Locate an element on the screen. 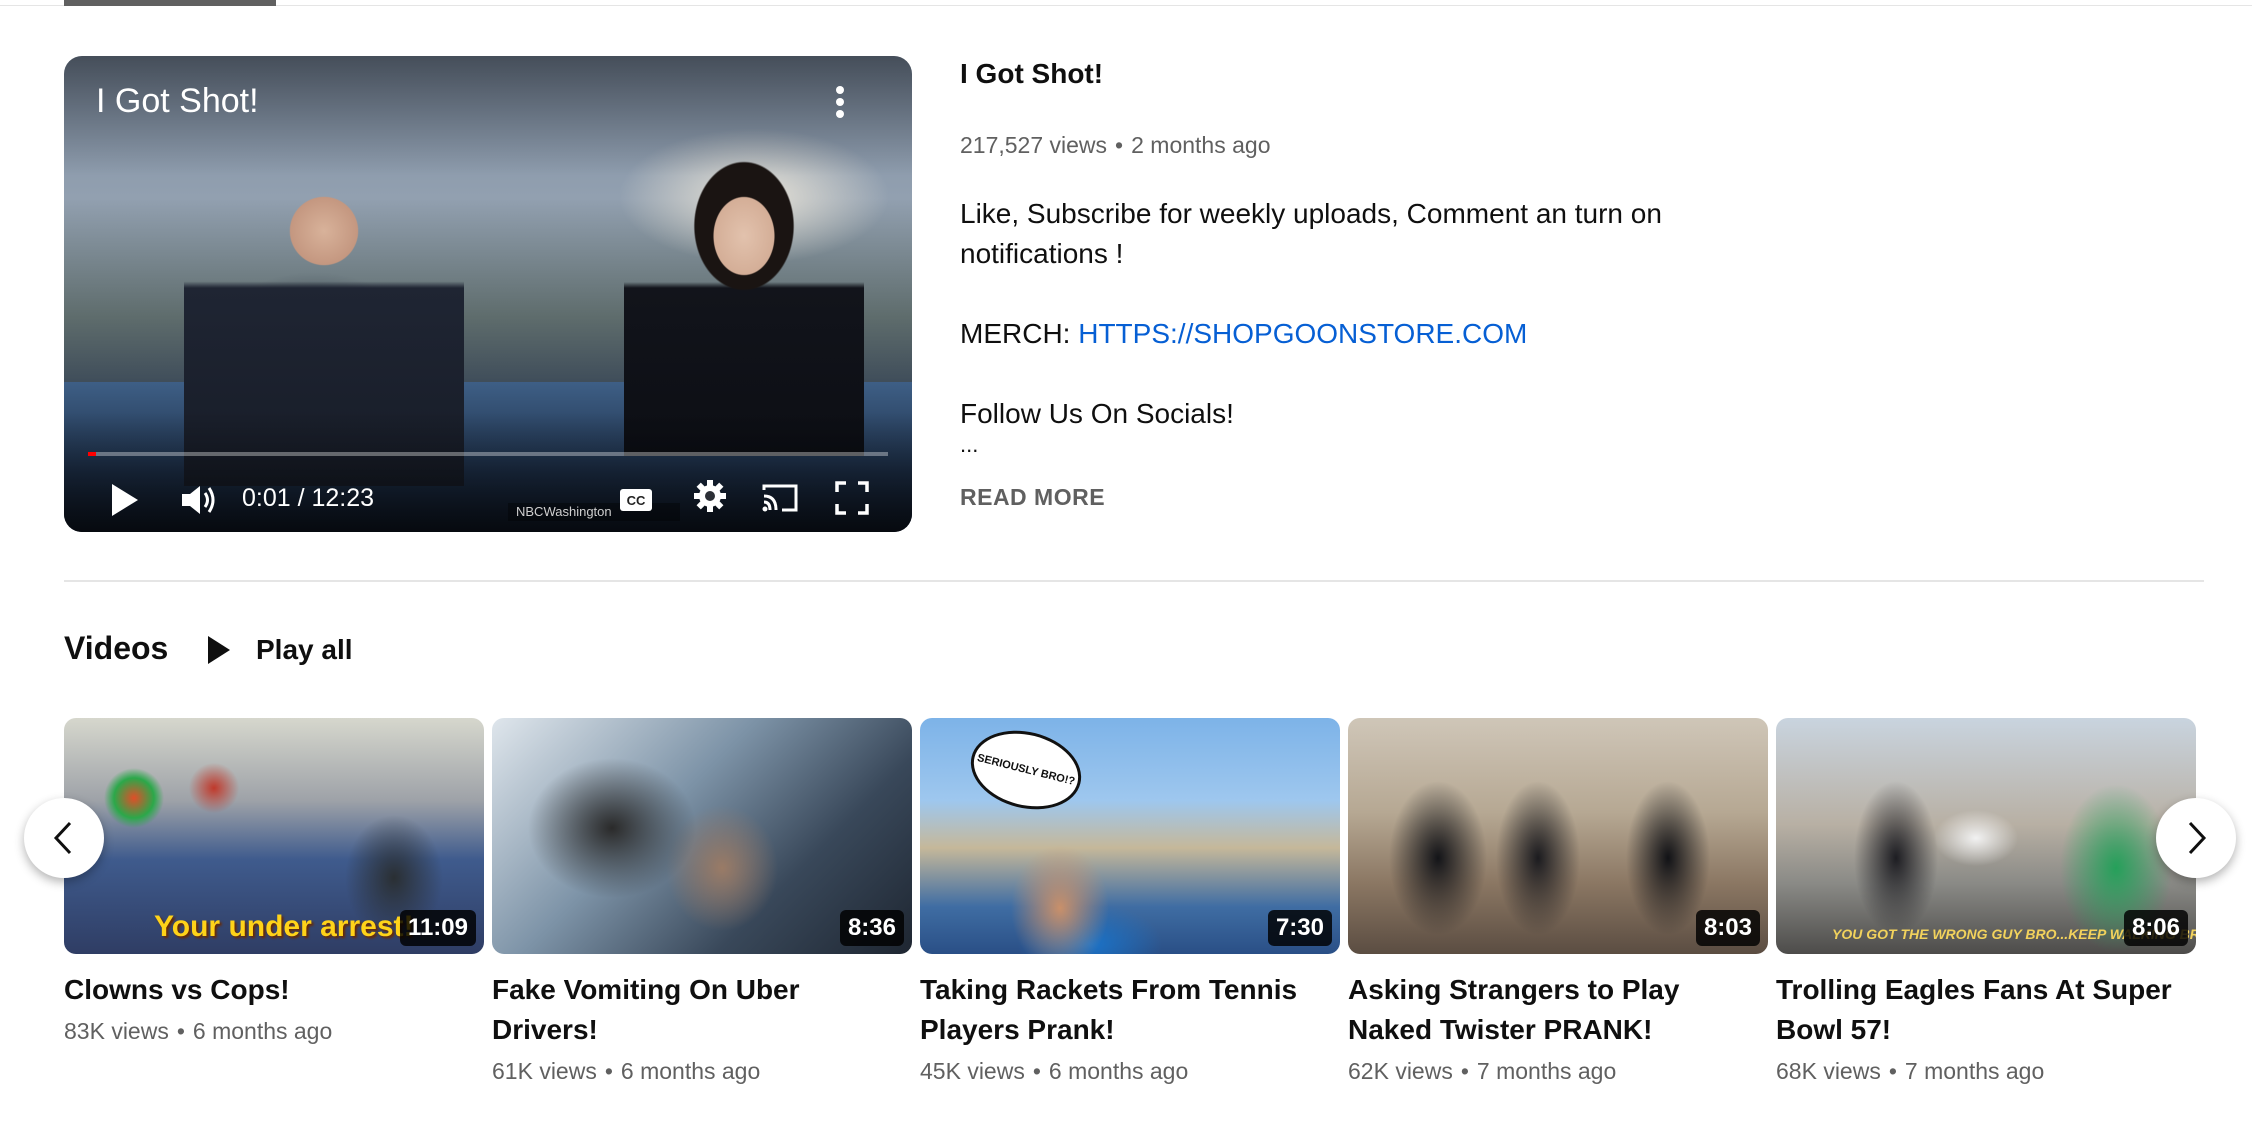  video-thumbnail: SERIOUSLY BRO!? 7:30 is located at coordinates (1130, 836).